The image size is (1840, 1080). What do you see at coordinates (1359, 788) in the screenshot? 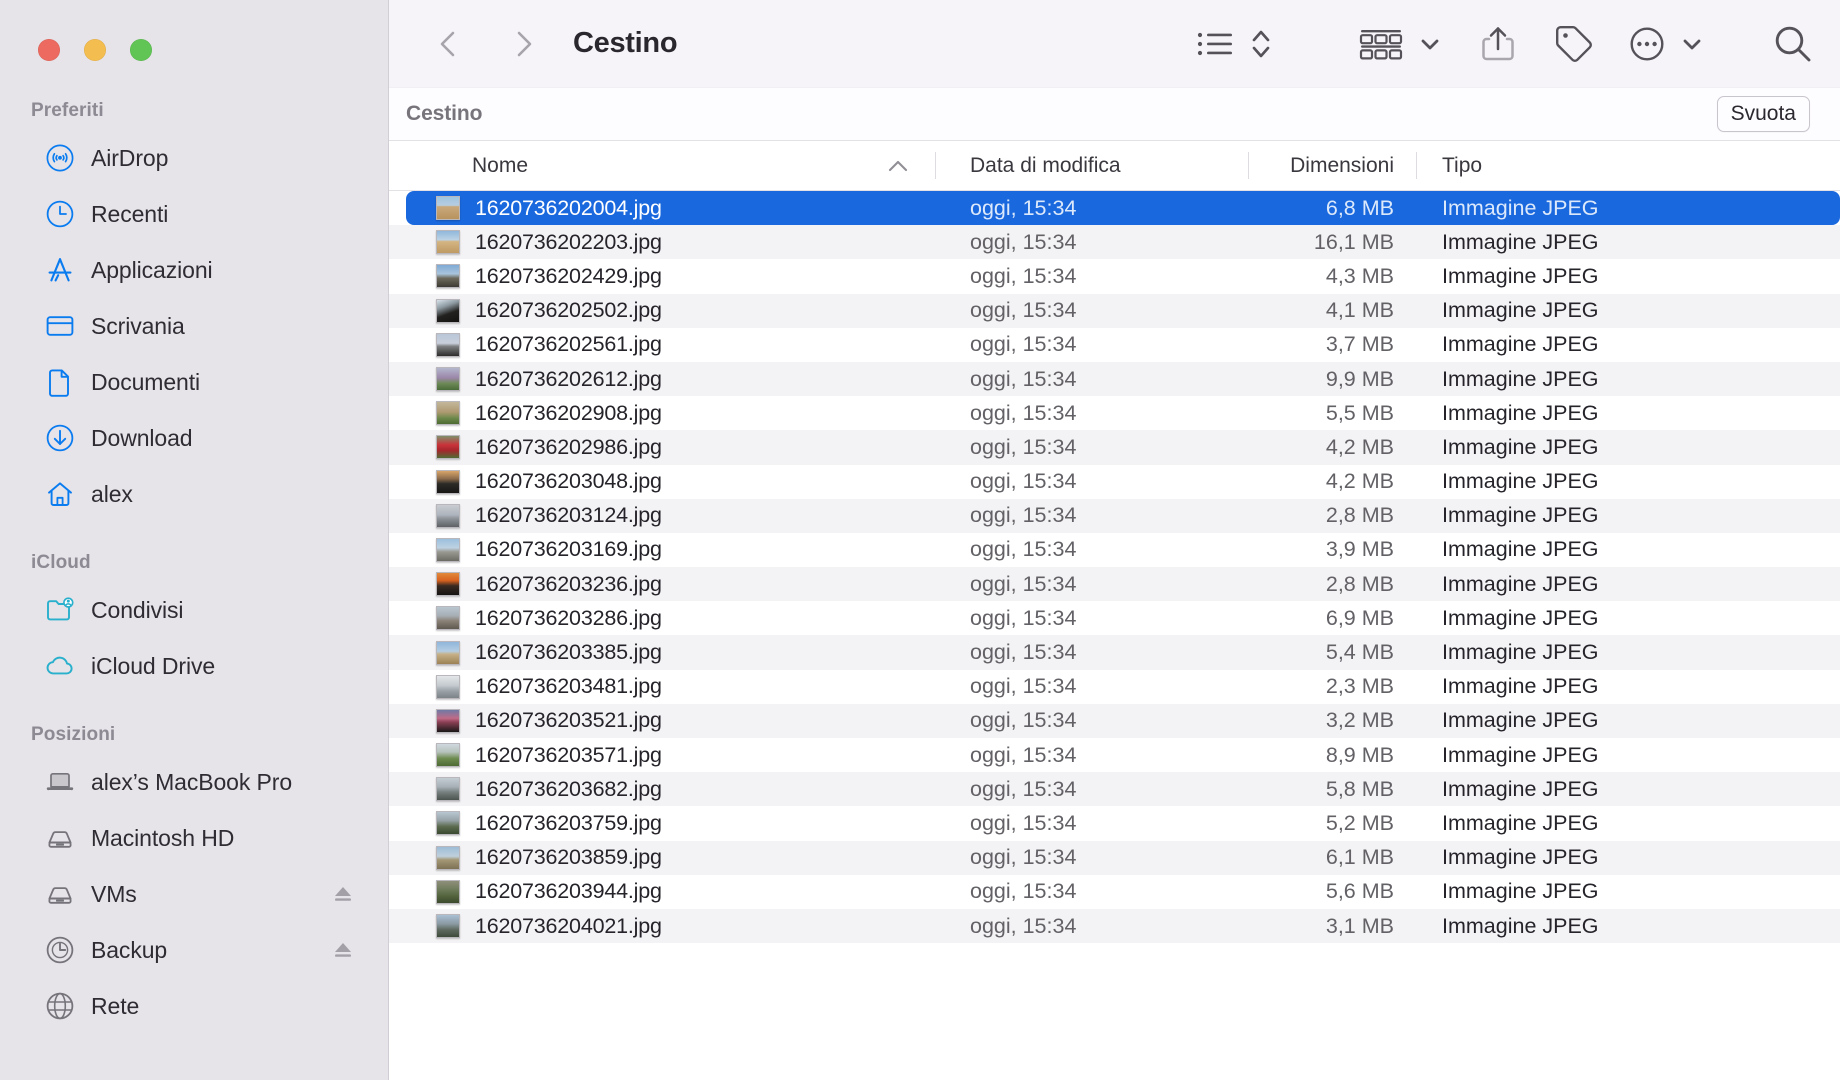
I see `cell-size: 5,8 MB` at bounding box center [1359, 788].